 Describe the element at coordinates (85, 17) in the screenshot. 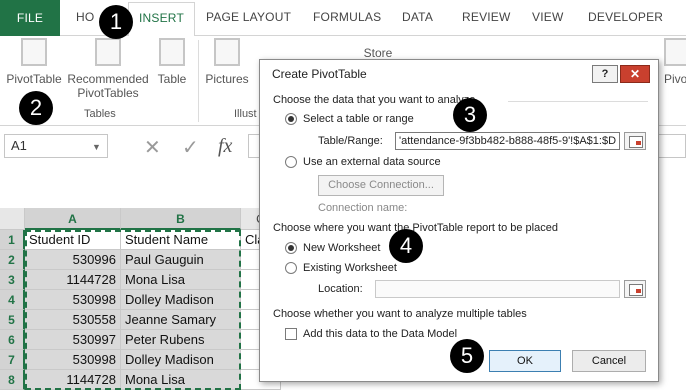

I see `tab-home: HO` at that location.